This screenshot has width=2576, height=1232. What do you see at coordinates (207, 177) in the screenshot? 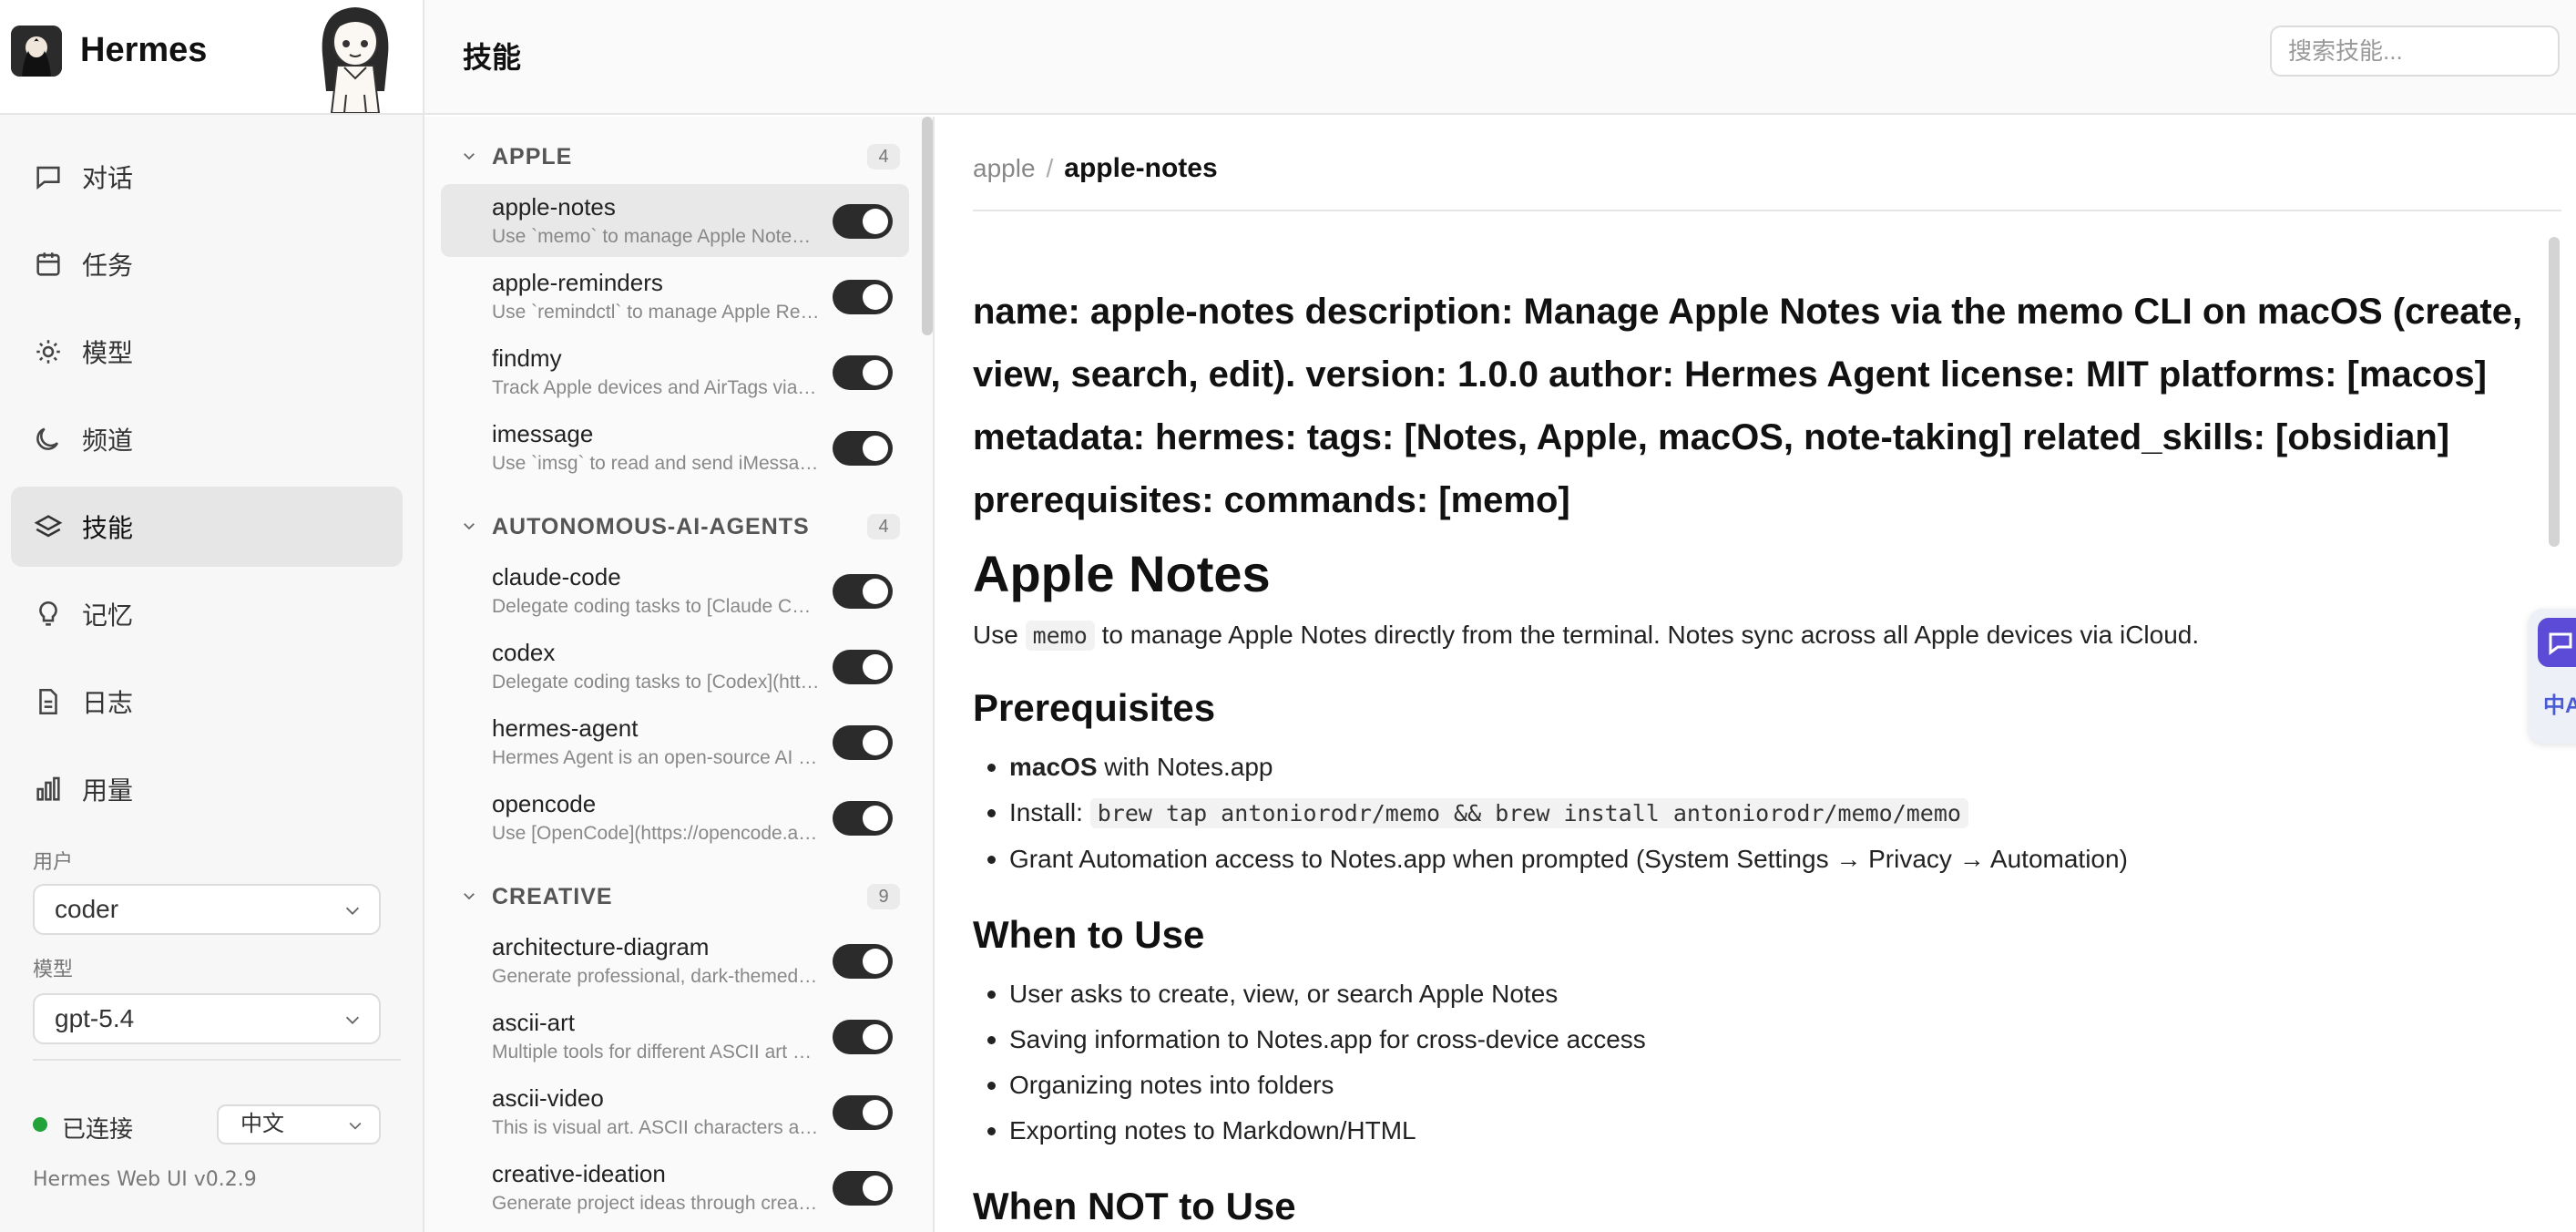
I see `nav-item-chat: 对话` at bounding box center [207, 177].